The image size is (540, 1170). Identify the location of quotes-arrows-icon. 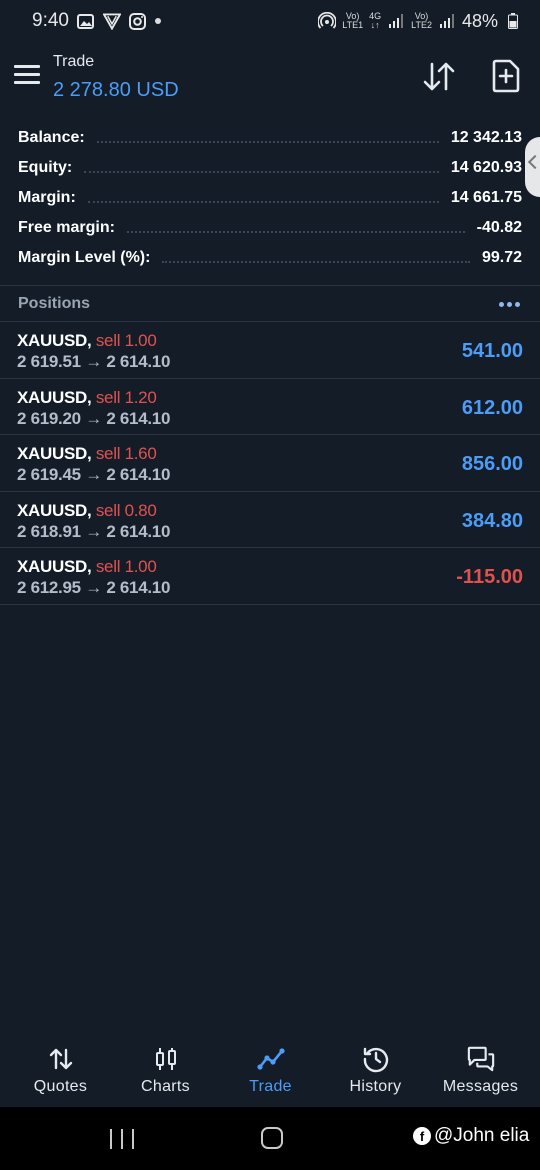
(61, 1059).